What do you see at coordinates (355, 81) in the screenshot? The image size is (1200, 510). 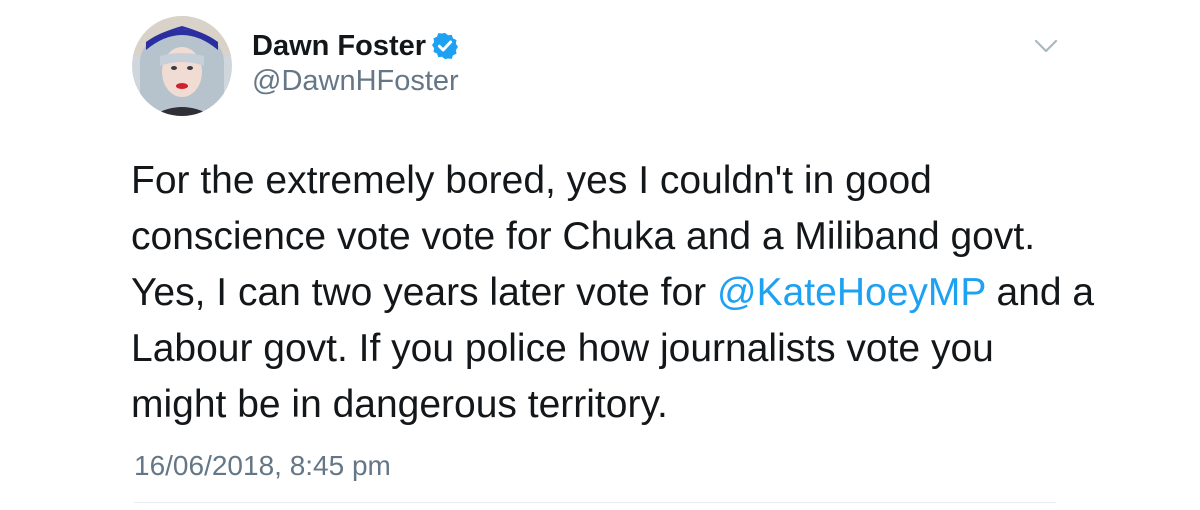 I see `author-handle: @DawnHFoster` at bounding box center [355, 81].